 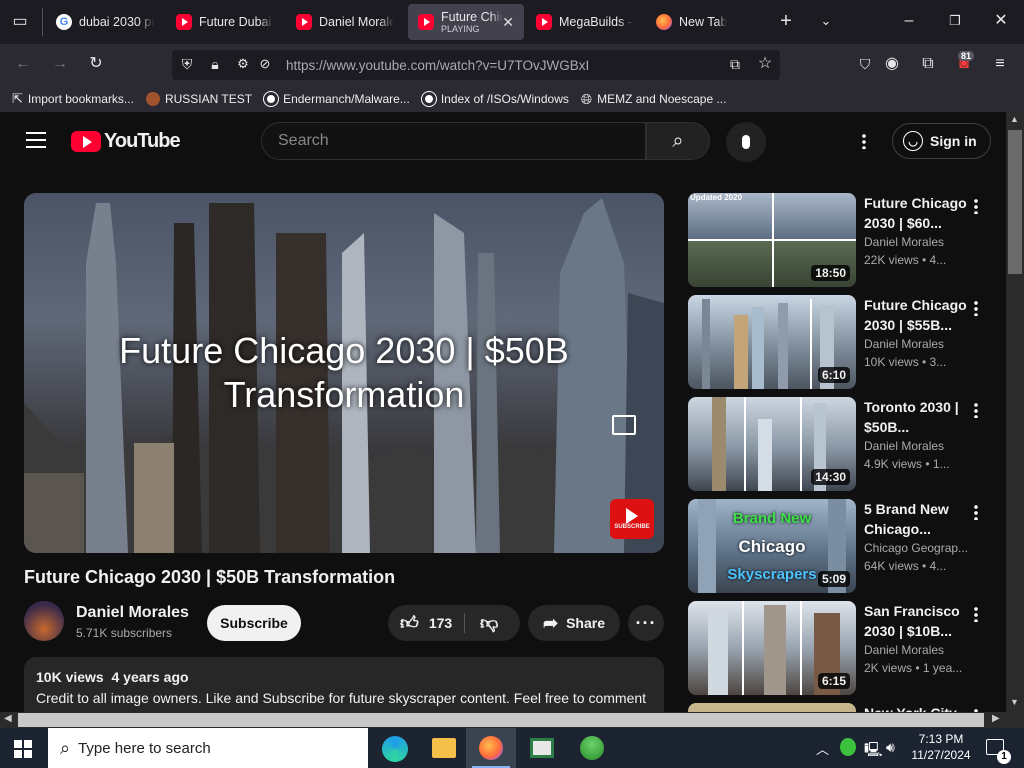 What do you see at coordinates (501, 720) in the screenshot?
I see `horizontal-scroll-thumb` at bounding box center [501, 720].